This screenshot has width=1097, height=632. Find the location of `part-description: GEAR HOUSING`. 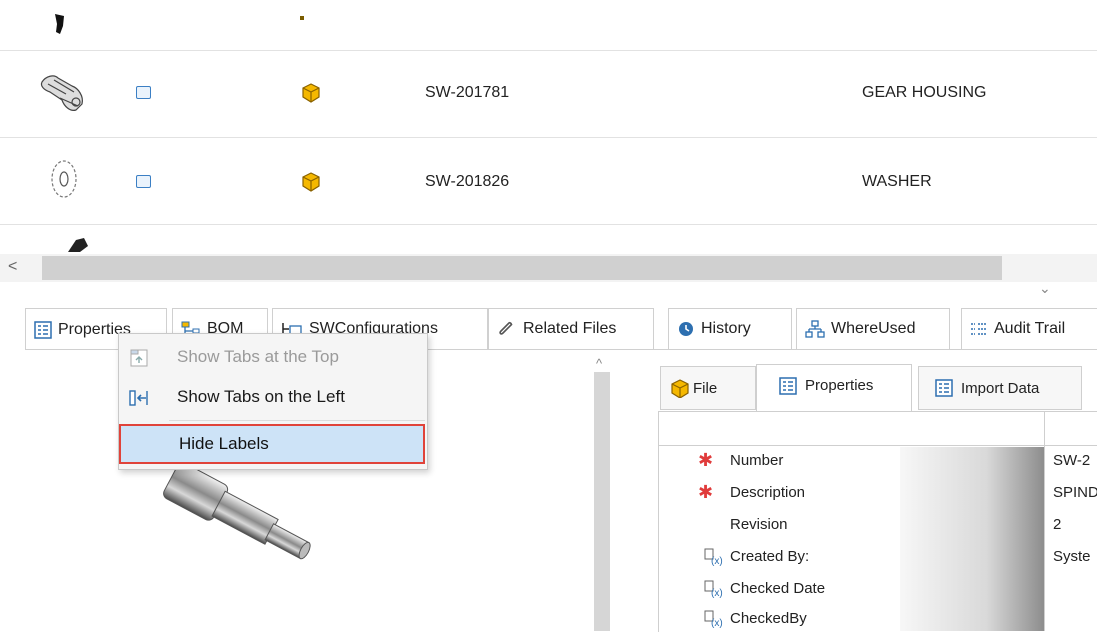

part-description: GEAR HOUSING is located at coordinates (924, 92).